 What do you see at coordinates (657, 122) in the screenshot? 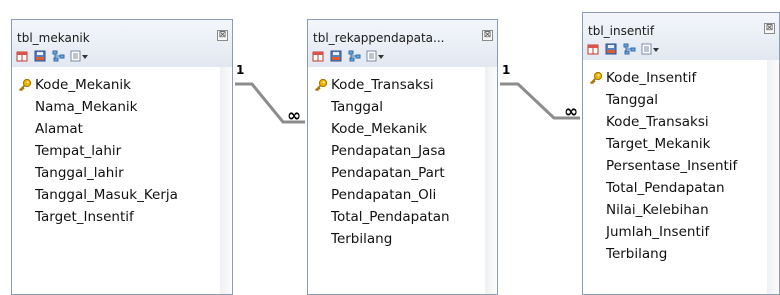
I see `field-item: Kode_Transaksi` at bounding box center [657, 122].